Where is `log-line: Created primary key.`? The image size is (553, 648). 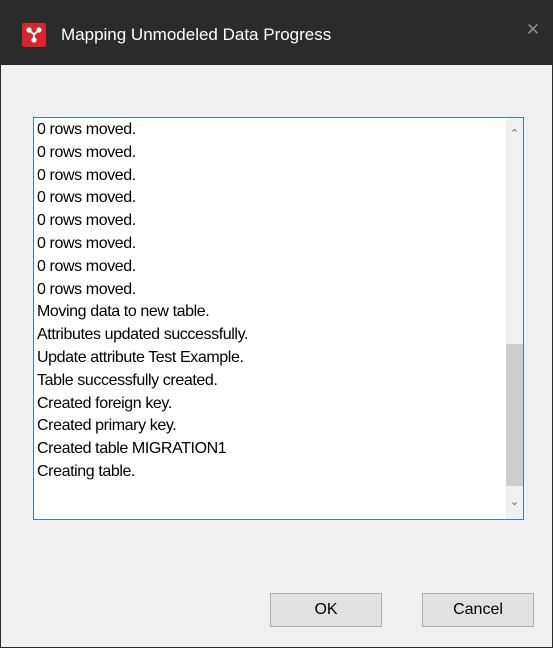 log-line: Created primary key. is located at coordinates (107, 426).